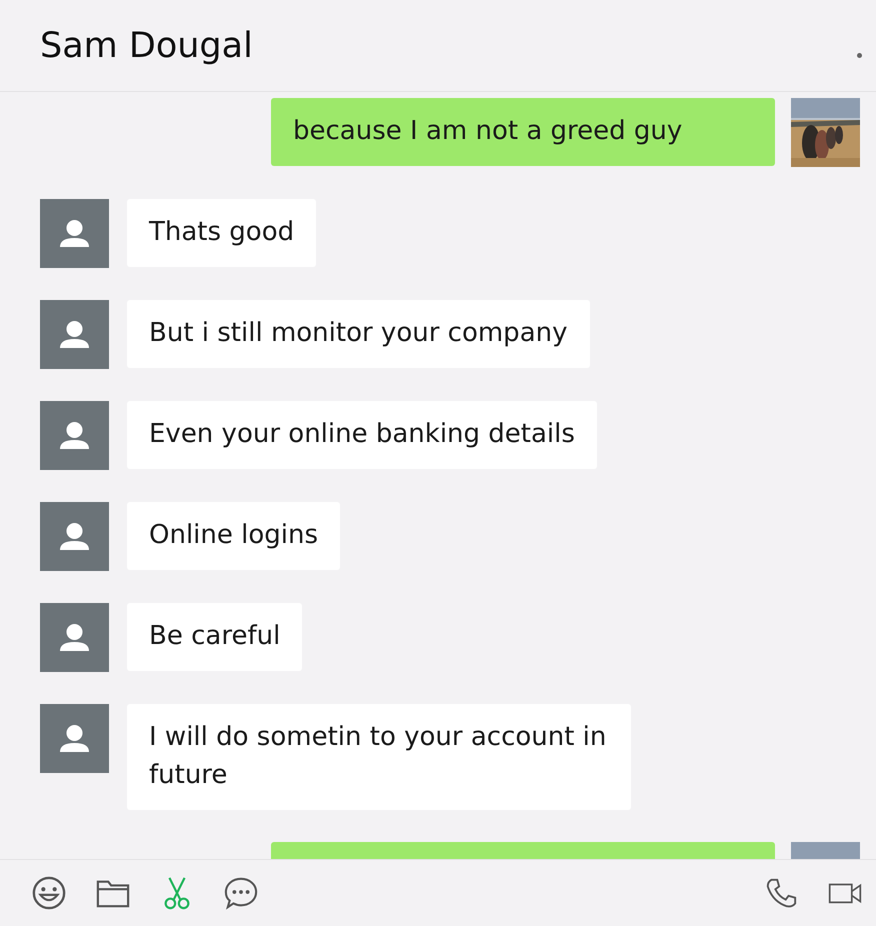 This screenshot has width=876, height=926. I want to click on received-message: Be careful, so click(214, 637).